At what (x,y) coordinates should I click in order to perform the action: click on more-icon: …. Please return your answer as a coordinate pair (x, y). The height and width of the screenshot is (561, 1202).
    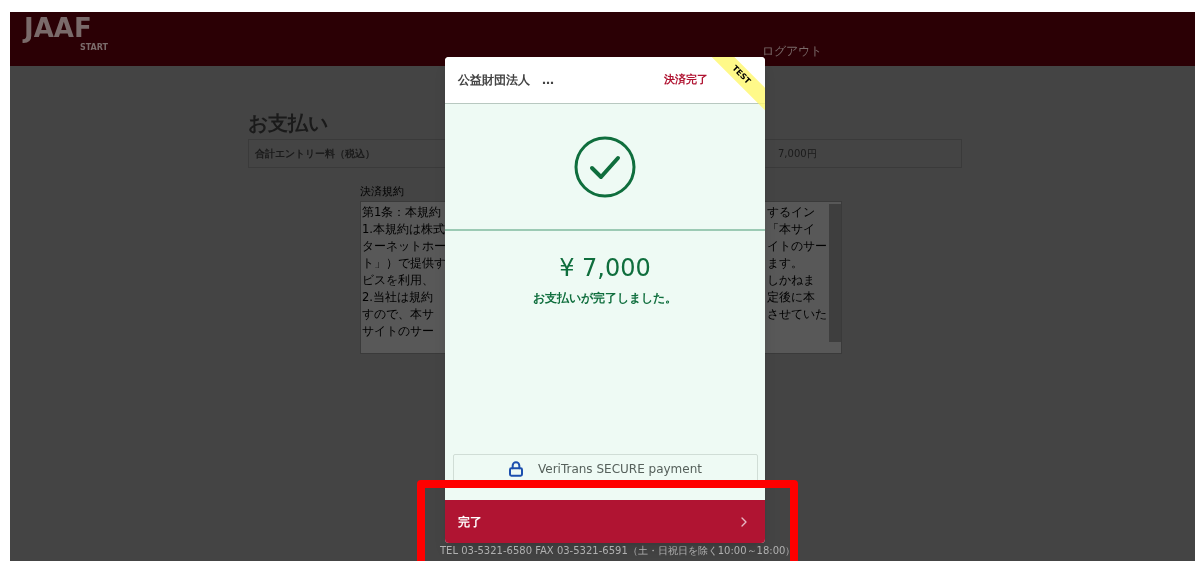
    Looking at the image, I should click on (548, 80).